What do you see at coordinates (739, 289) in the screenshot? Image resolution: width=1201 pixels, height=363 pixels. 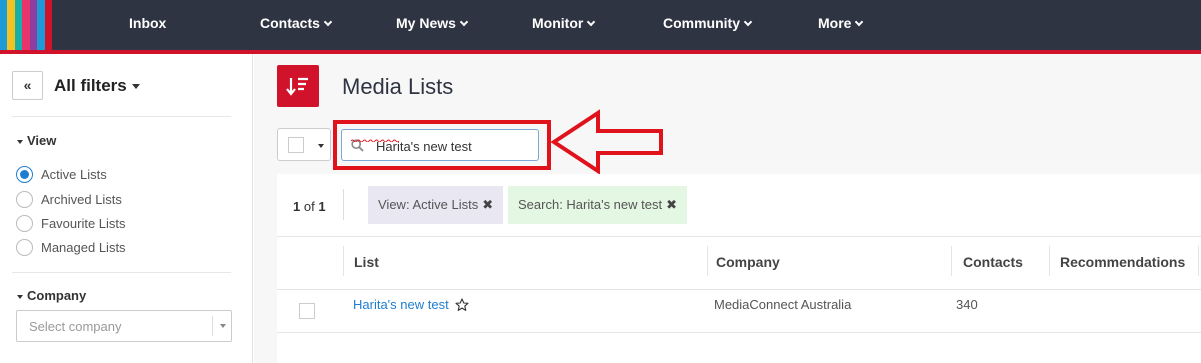 I see `header-divider` at bounding box center [739, 289].